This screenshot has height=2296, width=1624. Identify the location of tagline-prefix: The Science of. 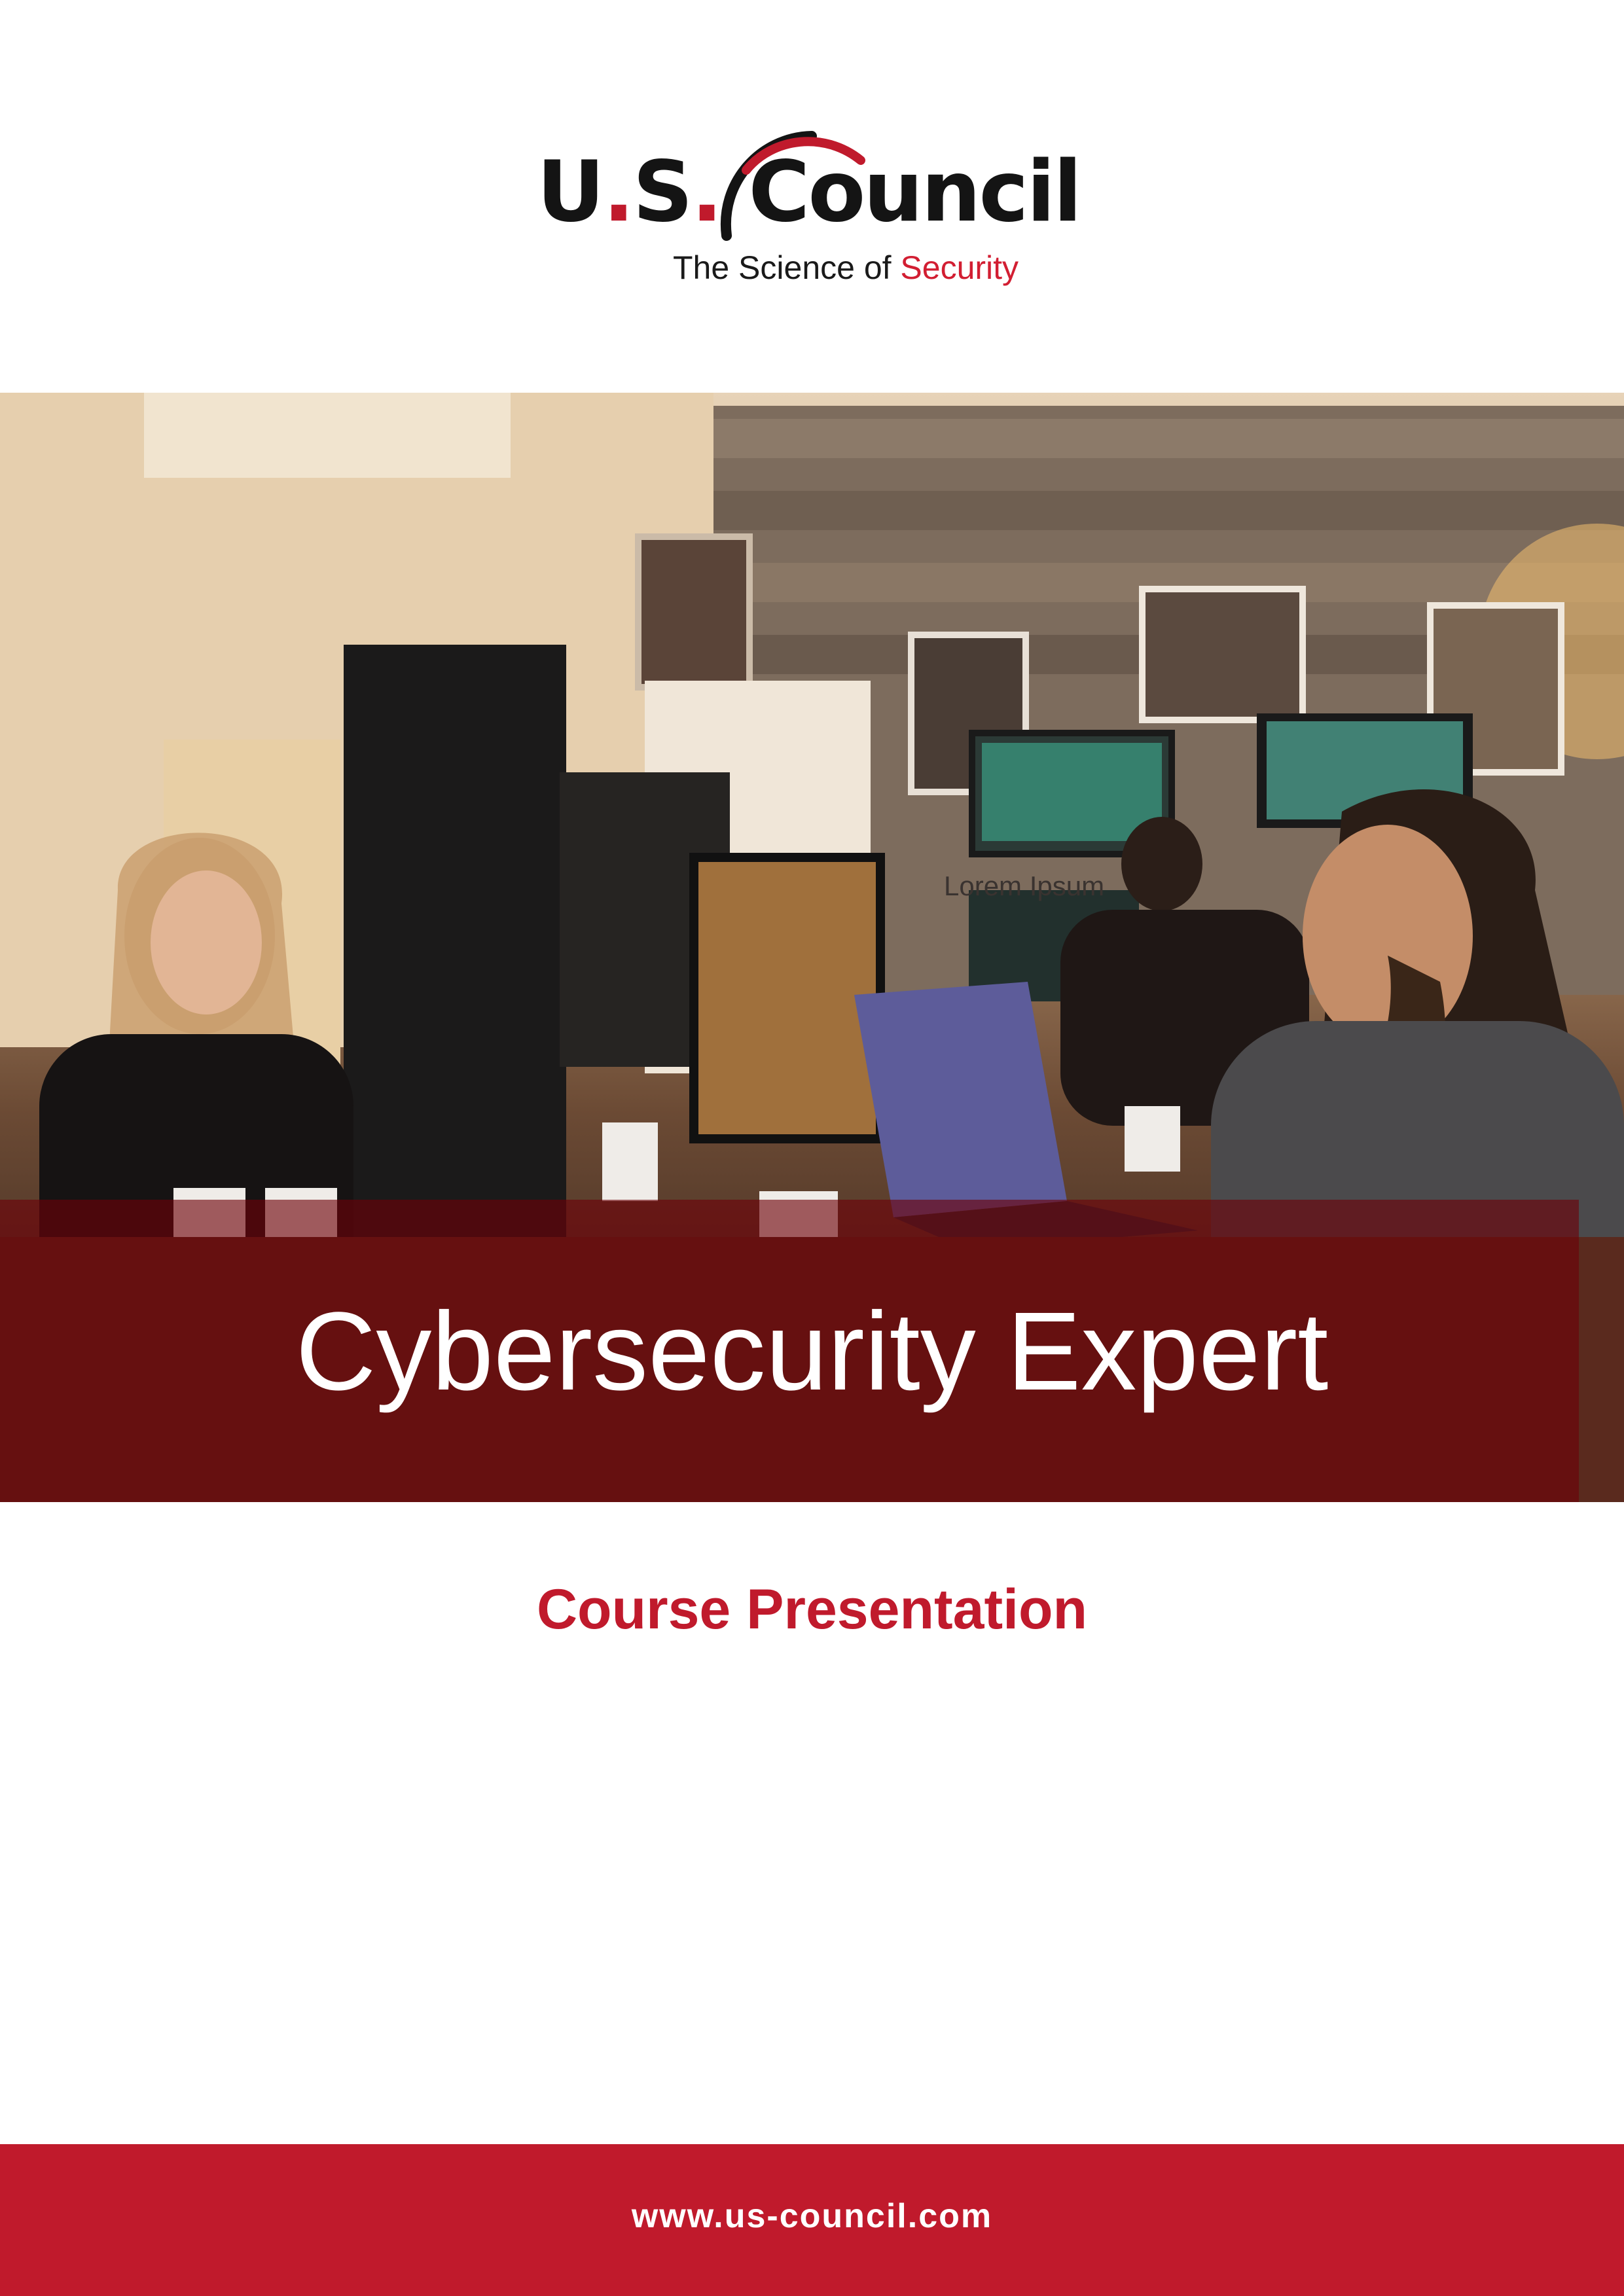
(787, 267).